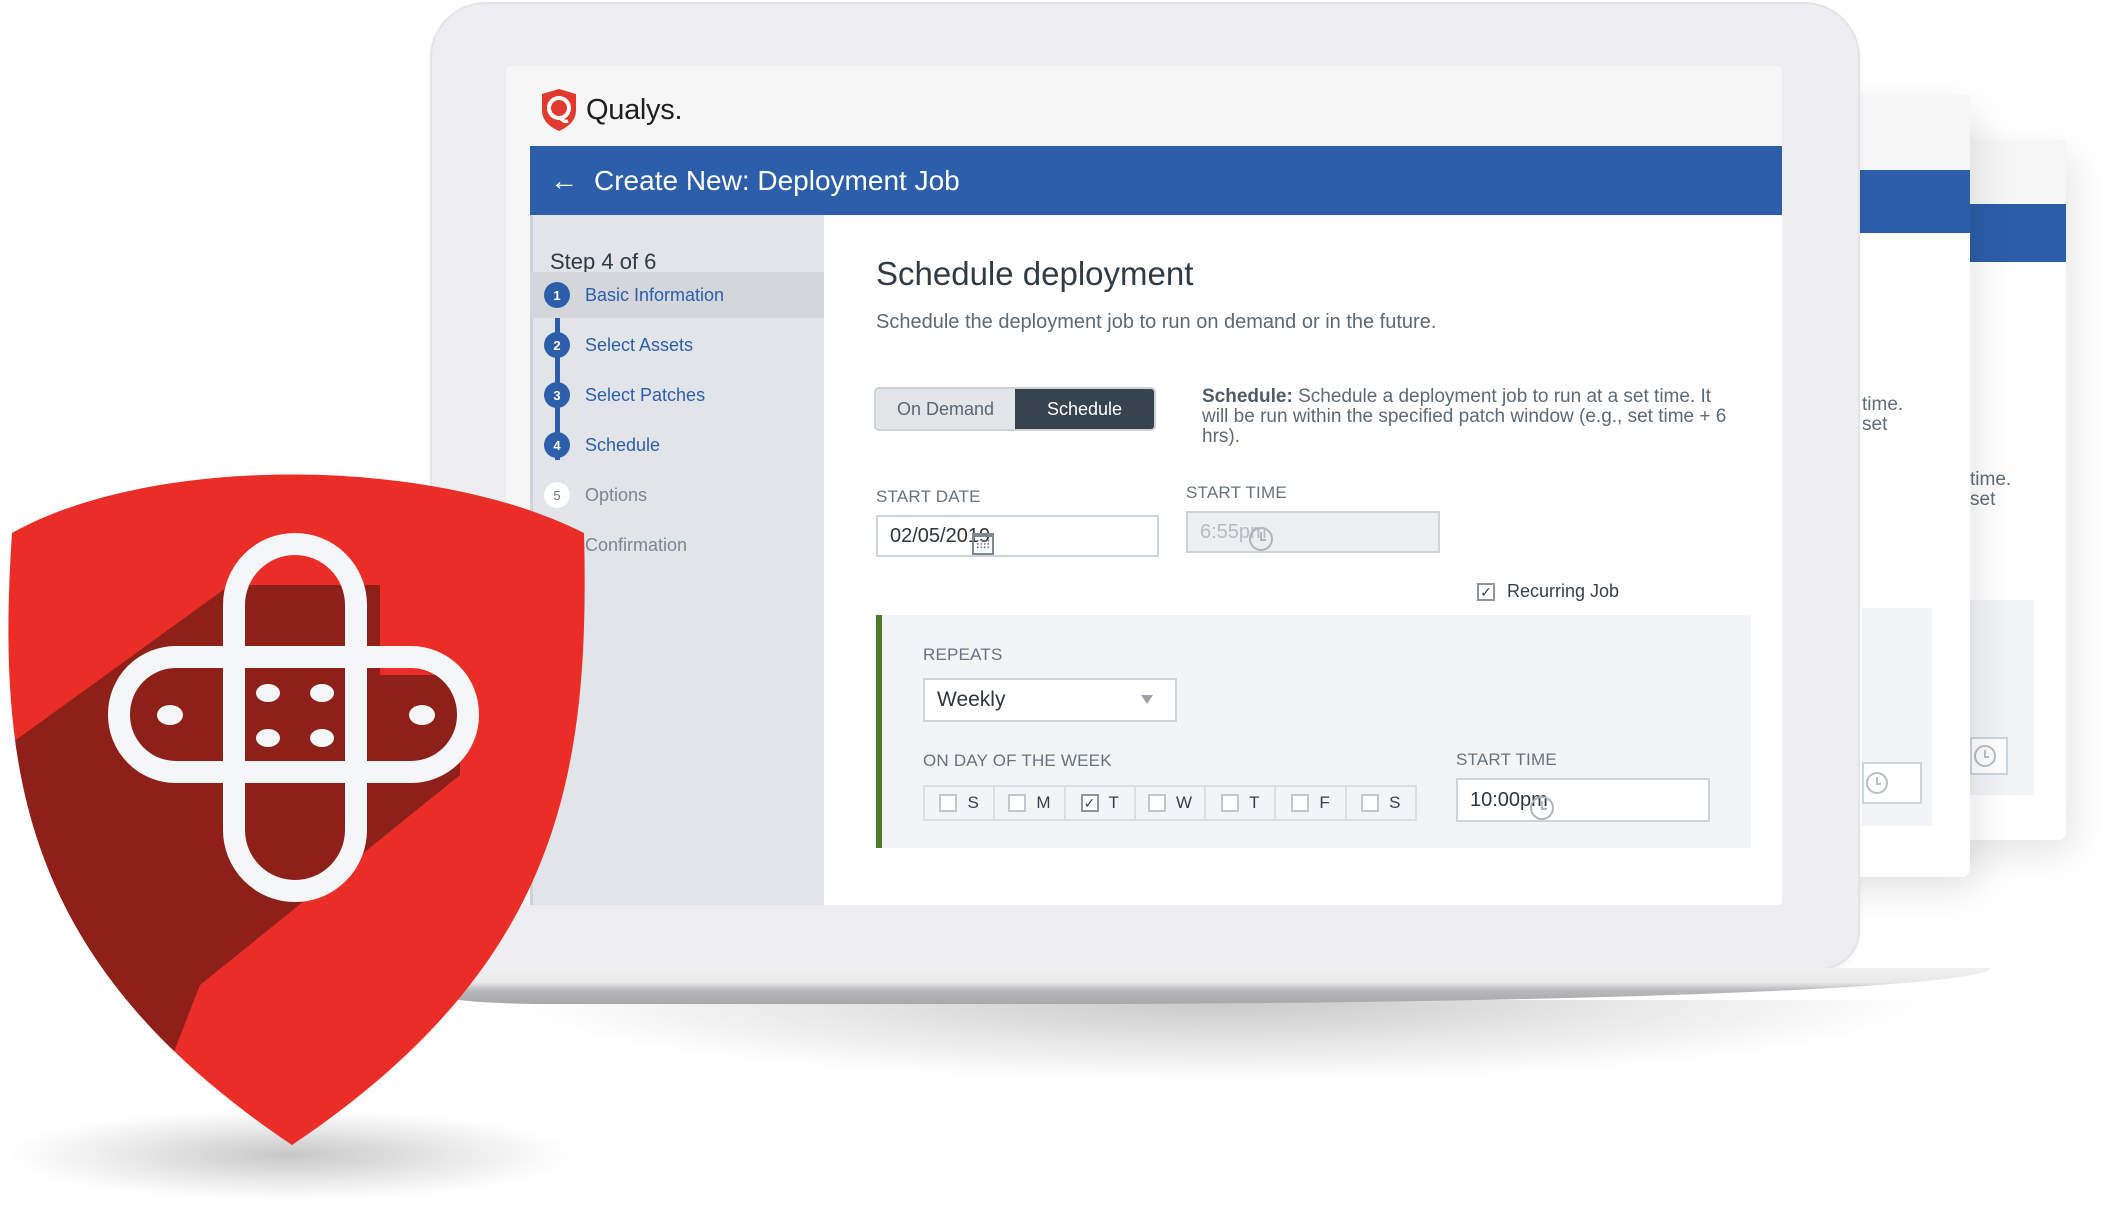 The width and height of the screenshot is (2104, 1216). Describe the element at coordinates (1313, 532) in the screenshot. I see `start-time-input: 6:55pm` at that location.